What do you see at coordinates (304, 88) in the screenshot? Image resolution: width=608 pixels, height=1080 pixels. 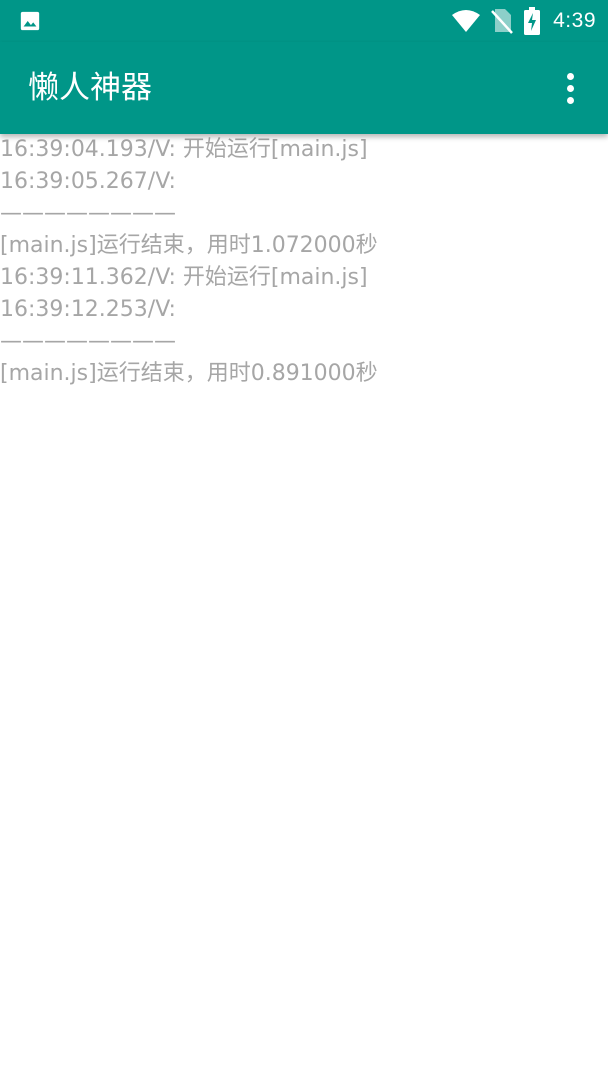 I see `app-bar: 懒人神器` at bounding box center [304, 88].